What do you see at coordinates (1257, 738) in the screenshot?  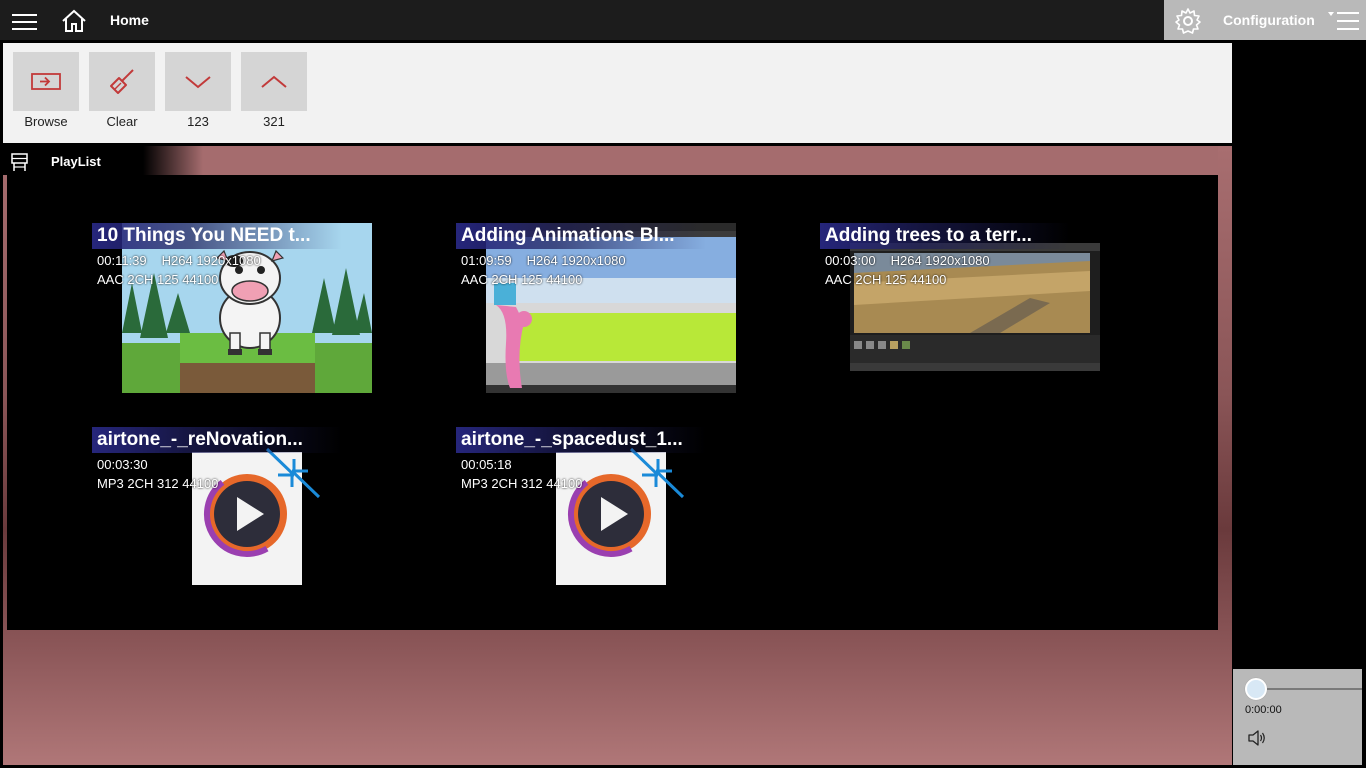 I see `speaker-icon` at bounding box center [1257, 738].